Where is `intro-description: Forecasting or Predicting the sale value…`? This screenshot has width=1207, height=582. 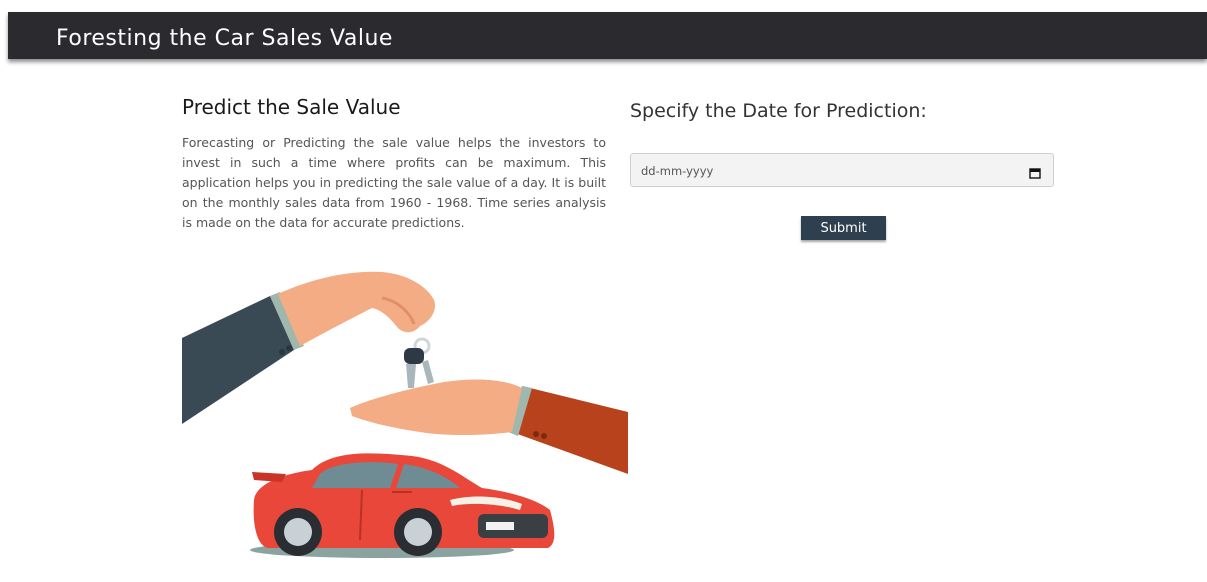 intro-description: Forecasting or Predicting the sale value… is located at coordinates (394, 182).